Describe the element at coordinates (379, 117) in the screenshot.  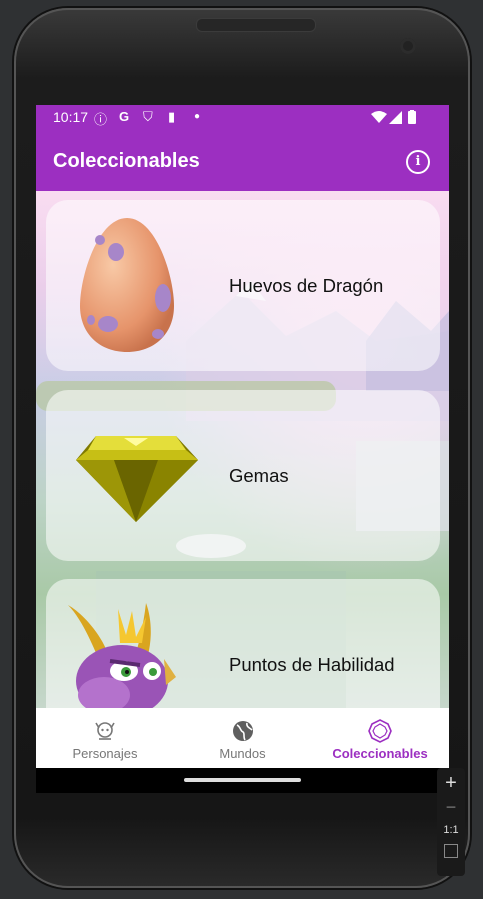
I see `wifi-icon` at that location.